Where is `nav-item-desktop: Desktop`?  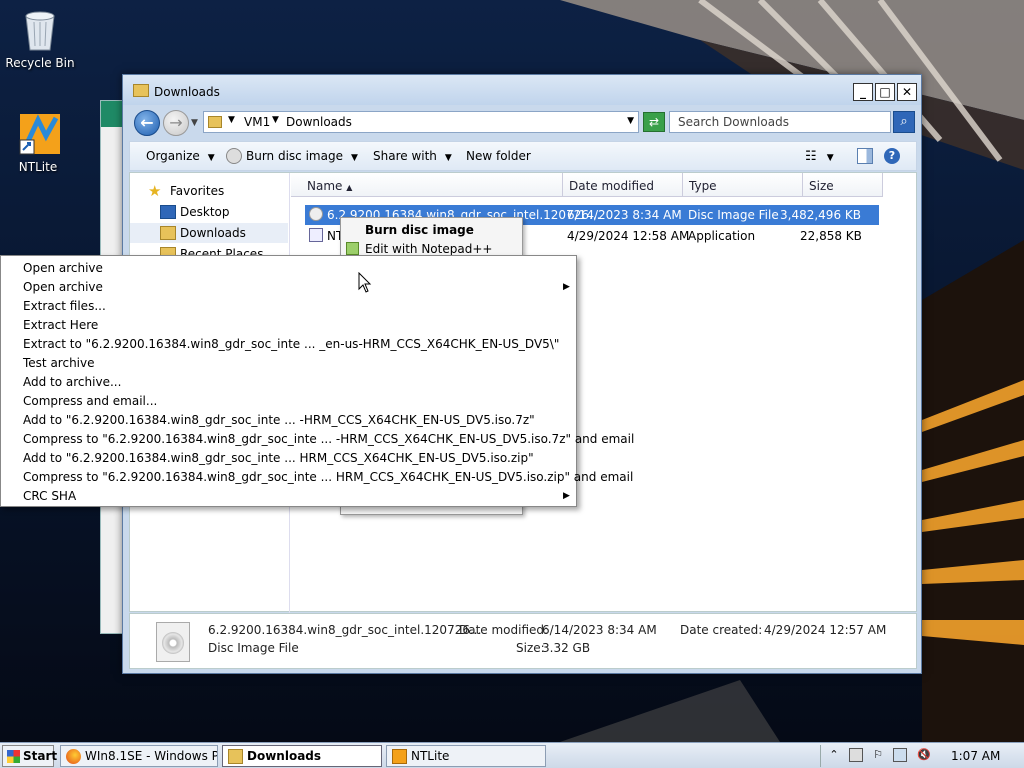
nav-item-desktop: Desktop is located at coordinates (209, 212).